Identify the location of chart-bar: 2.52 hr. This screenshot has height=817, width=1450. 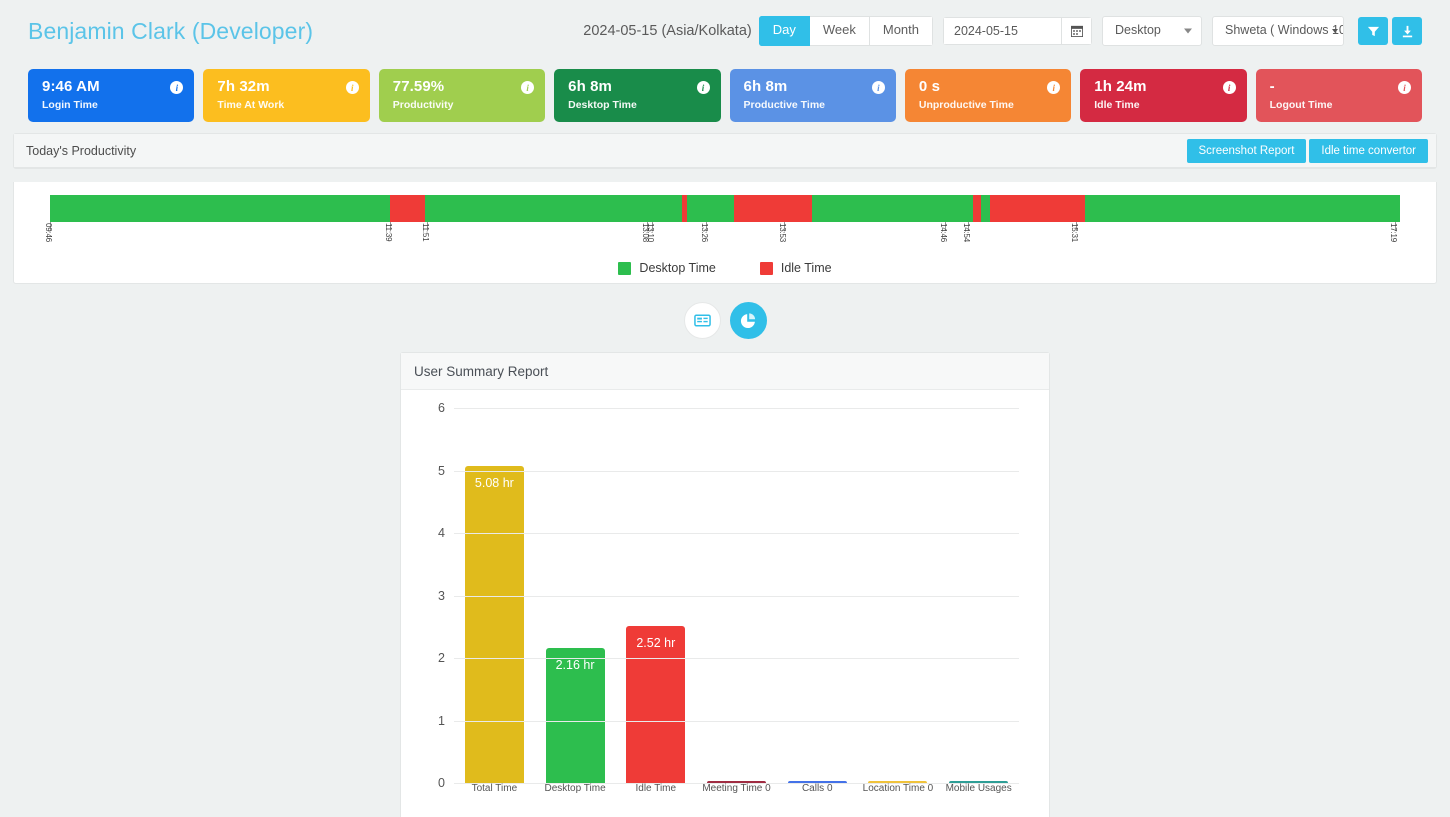
(656, 704).